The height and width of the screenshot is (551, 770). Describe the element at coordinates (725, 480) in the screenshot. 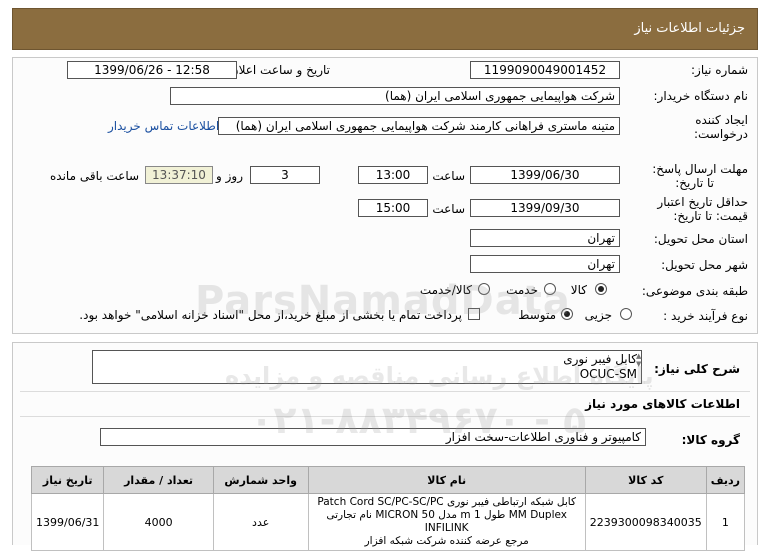

I see `col-row: ردیف` at that location.